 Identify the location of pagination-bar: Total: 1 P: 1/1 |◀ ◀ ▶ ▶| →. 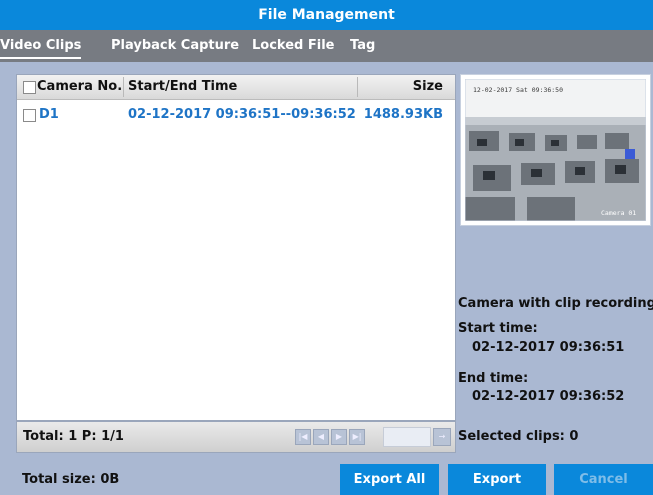
(236, 437).